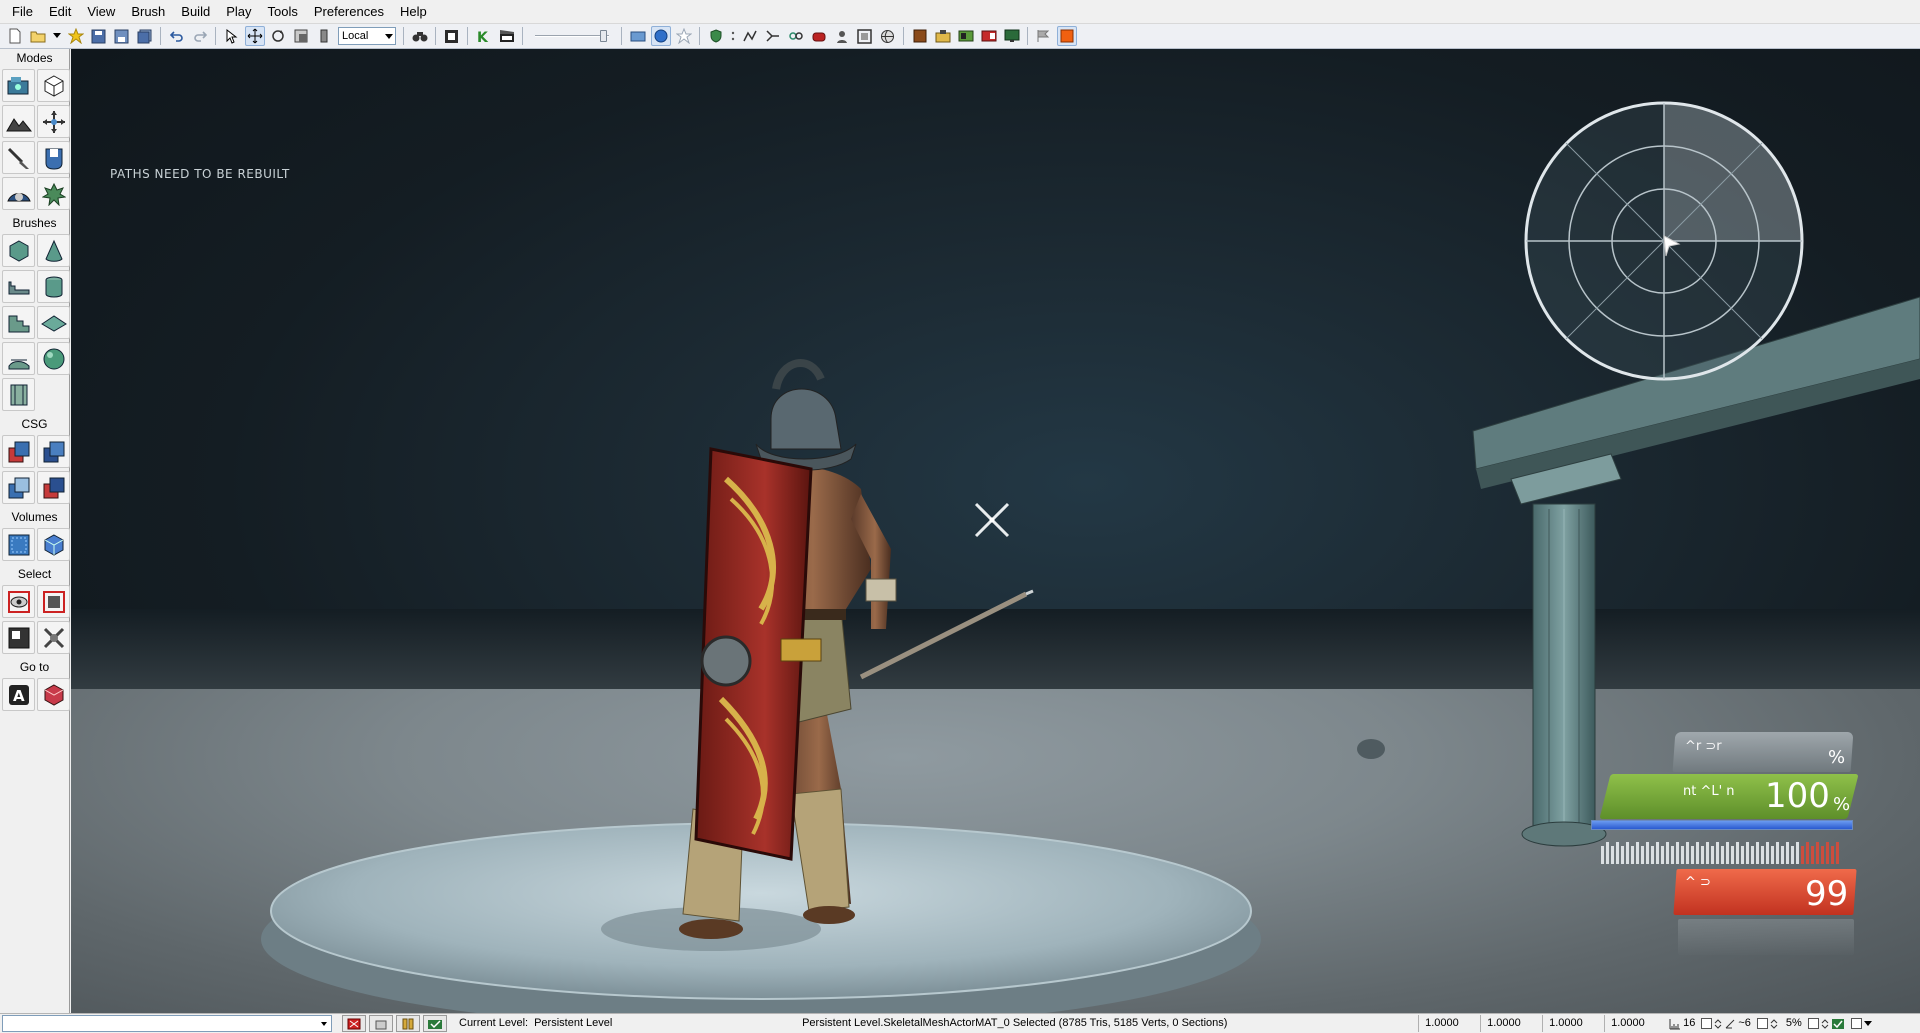  What do you see at coordinates (254, 36) in the screenshot?
I see `translate-mode-button` at bounding box center [254, 36].